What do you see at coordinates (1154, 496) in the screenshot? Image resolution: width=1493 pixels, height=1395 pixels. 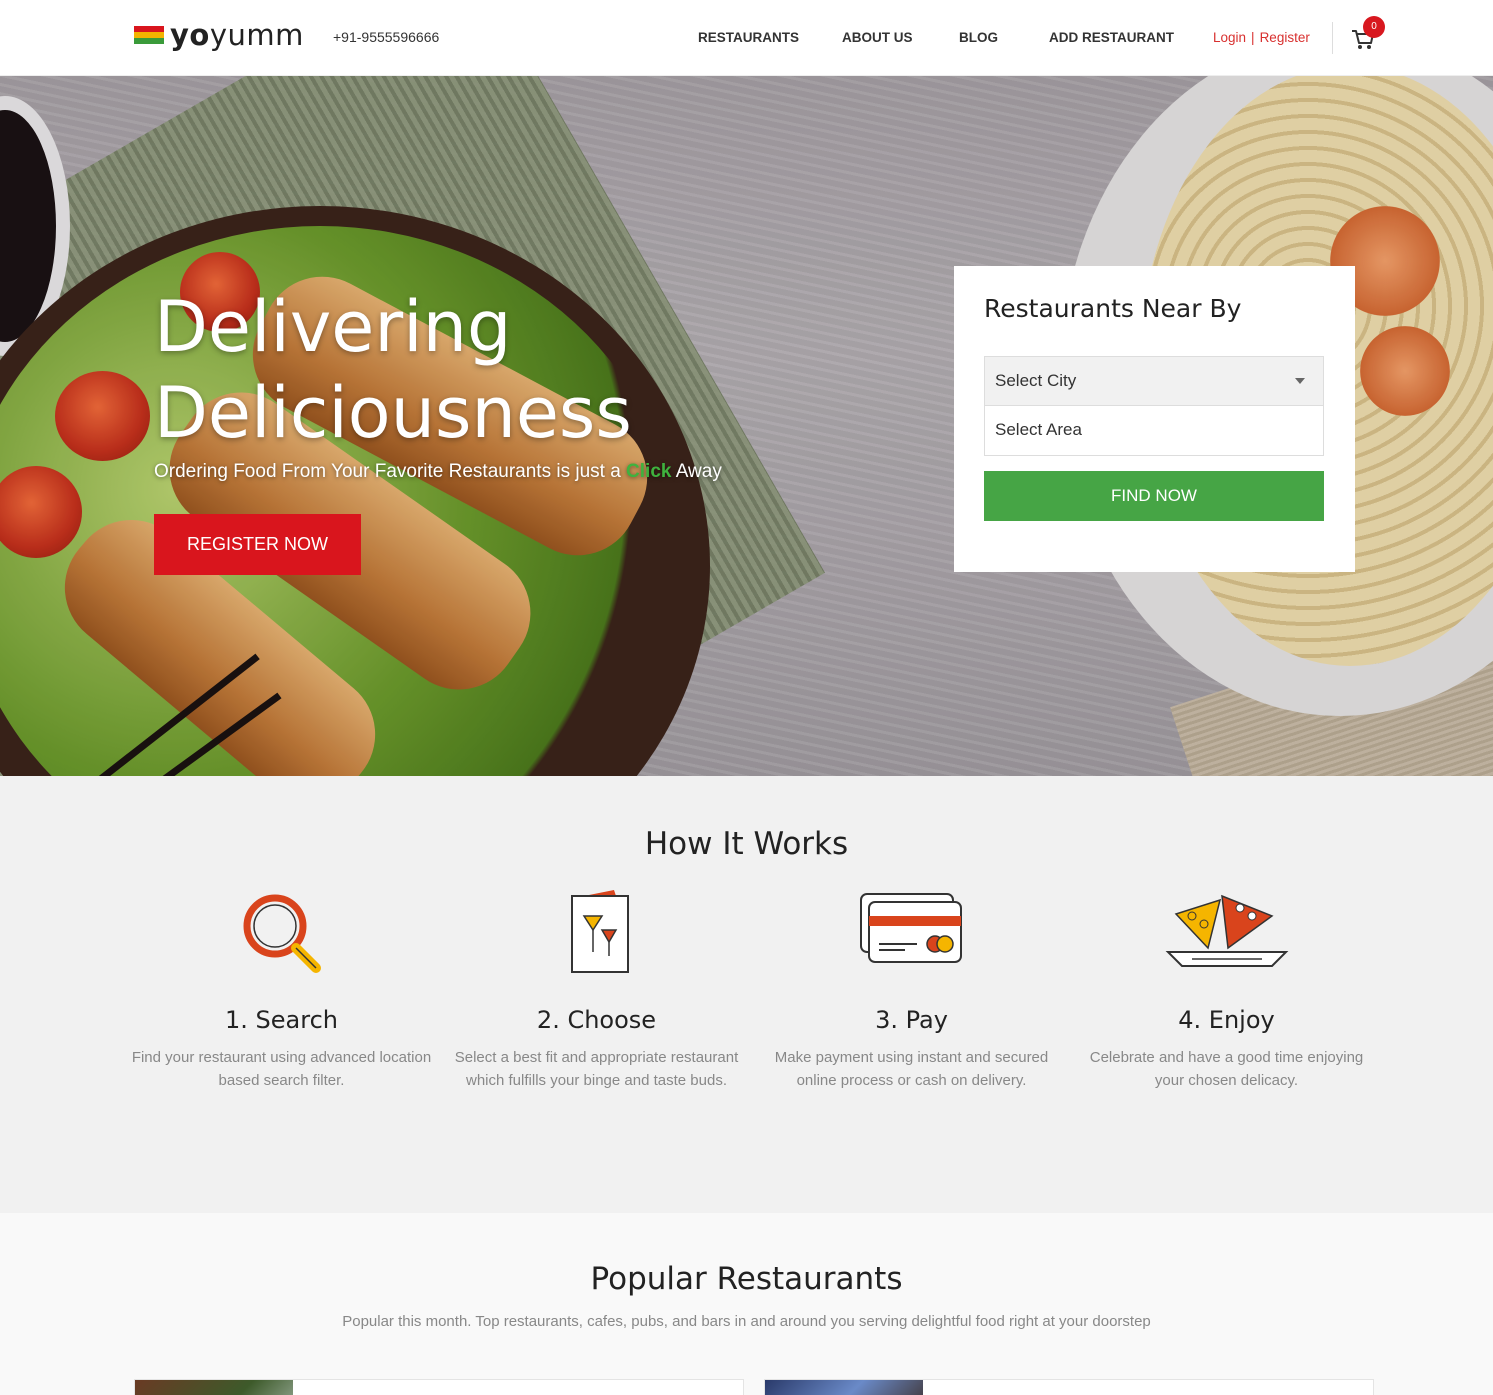 I see `find-now-button: FIND NOW` at bounding box center [1154, 496].